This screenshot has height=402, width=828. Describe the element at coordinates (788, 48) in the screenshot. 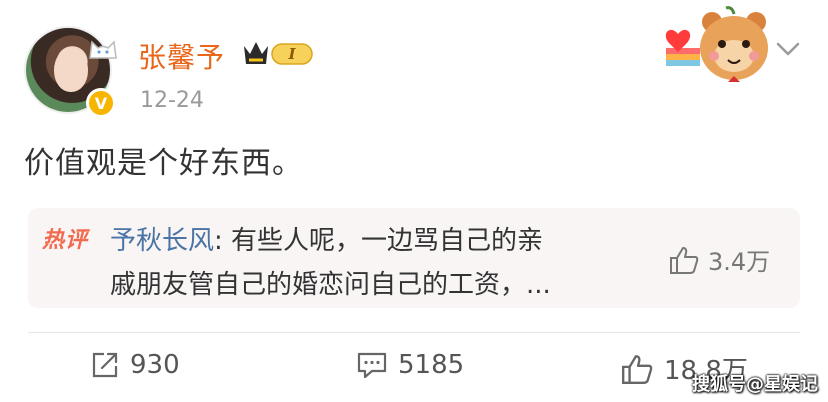

I see `chevron-down-icon` at that location.